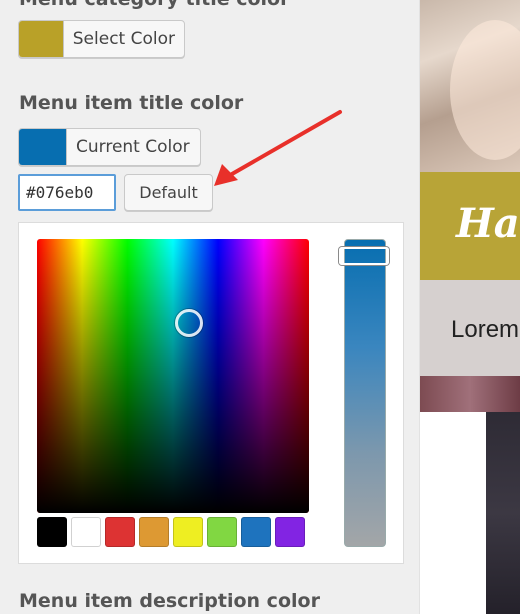  What do you see at coordinates (365, 393) in the screenshot?
I see `saturation-slider` at bounding box center [365, 393].